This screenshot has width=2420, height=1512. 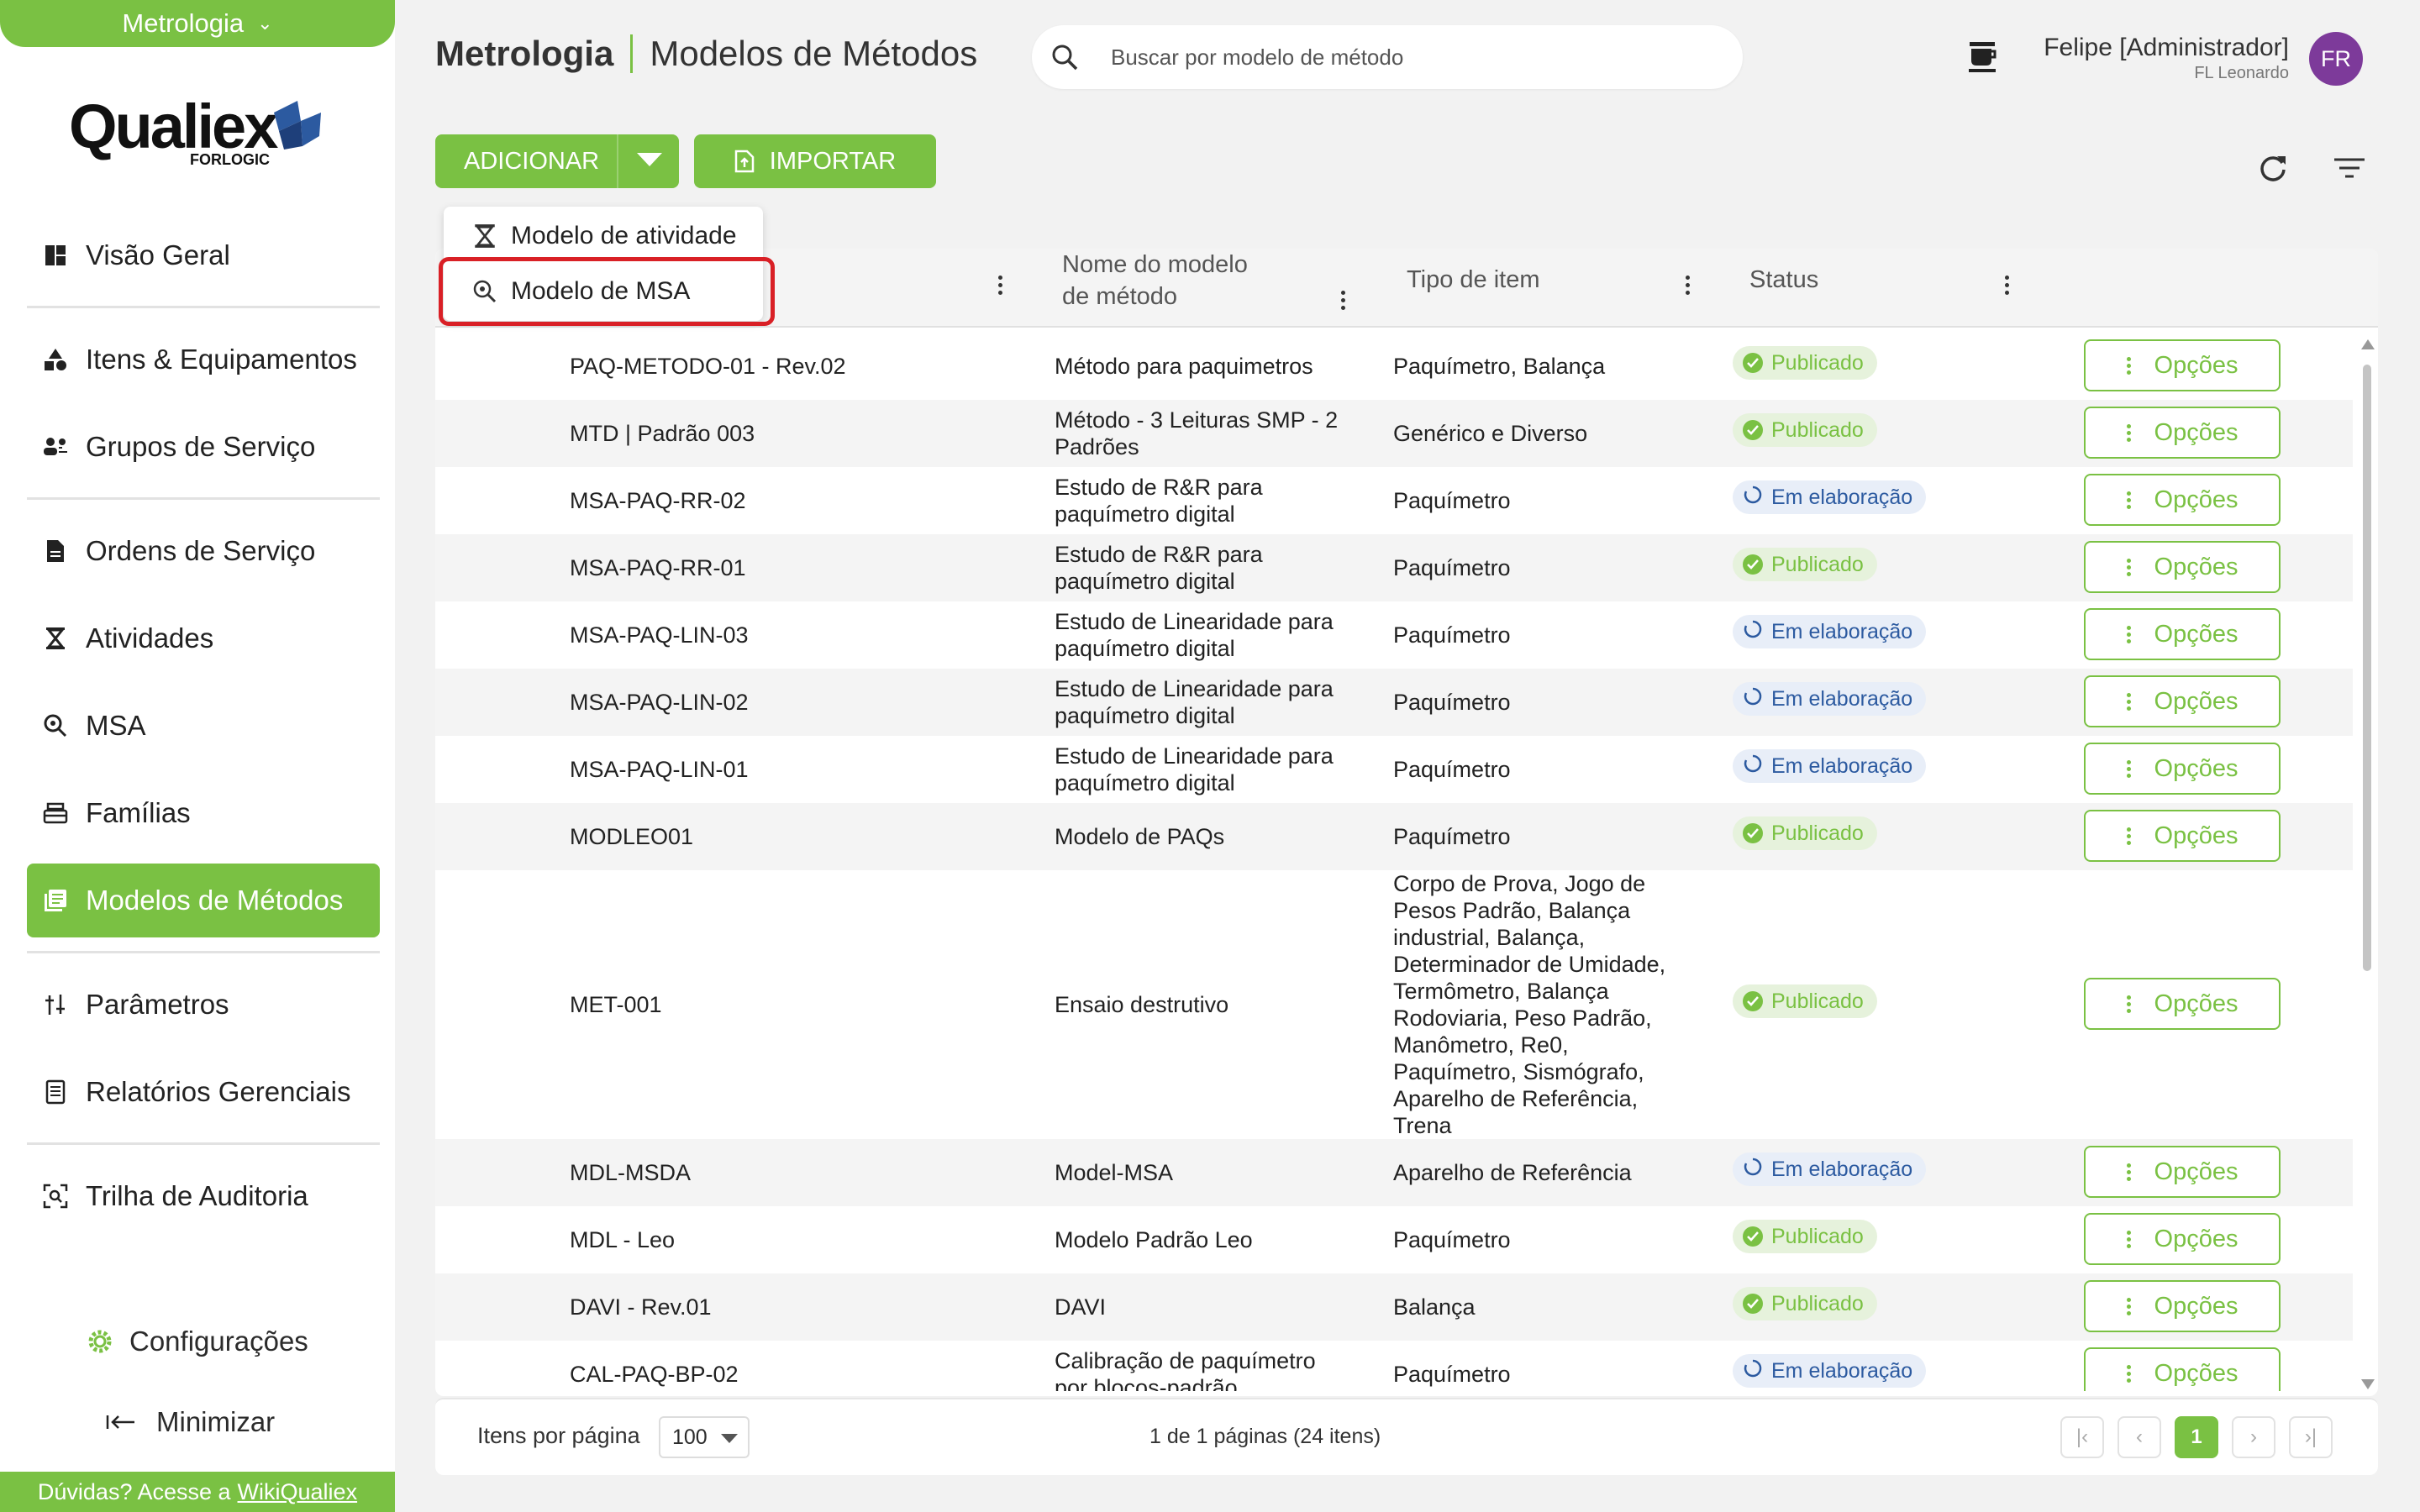 I want to click on cell-item-type: Balança, so click(x=1435, y=1307).